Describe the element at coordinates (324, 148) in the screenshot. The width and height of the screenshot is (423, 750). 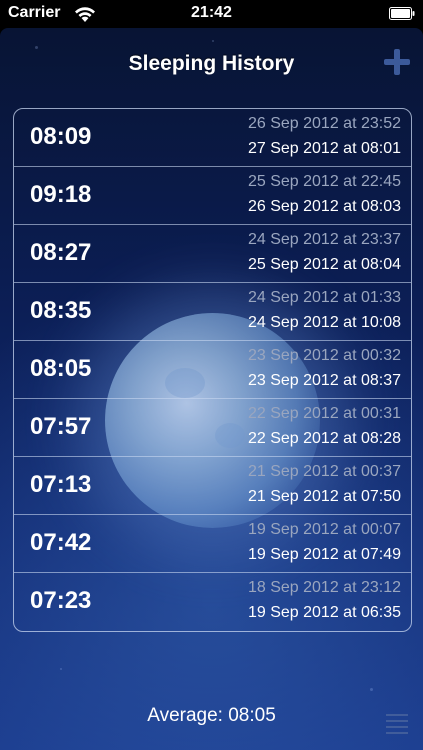
I see `sleep-end-time: 27 Sep 2012 at 08:01` at that location.